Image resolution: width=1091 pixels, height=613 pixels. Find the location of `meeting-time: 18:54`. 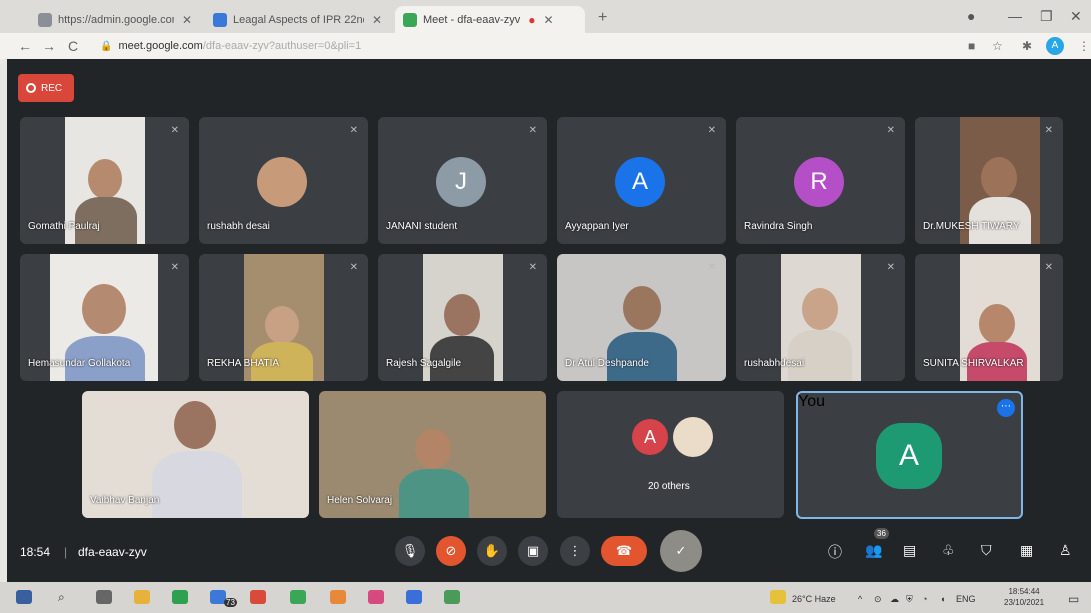

meeting-time: 18:54 is located at coordinates (35, 552).